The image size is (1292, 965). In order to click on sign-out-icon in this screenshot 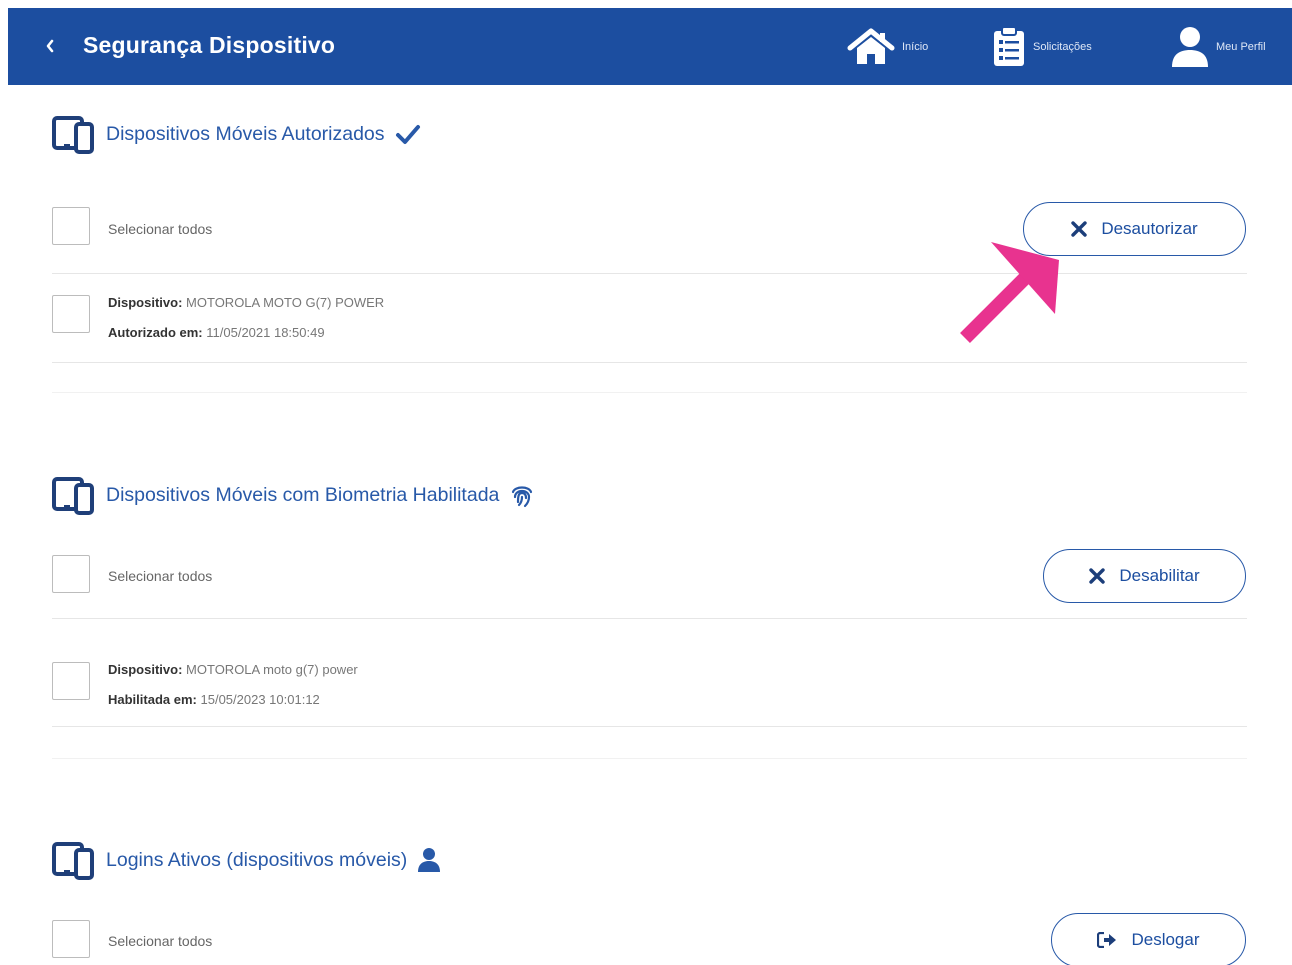, I will do `click(1107, 940)`.